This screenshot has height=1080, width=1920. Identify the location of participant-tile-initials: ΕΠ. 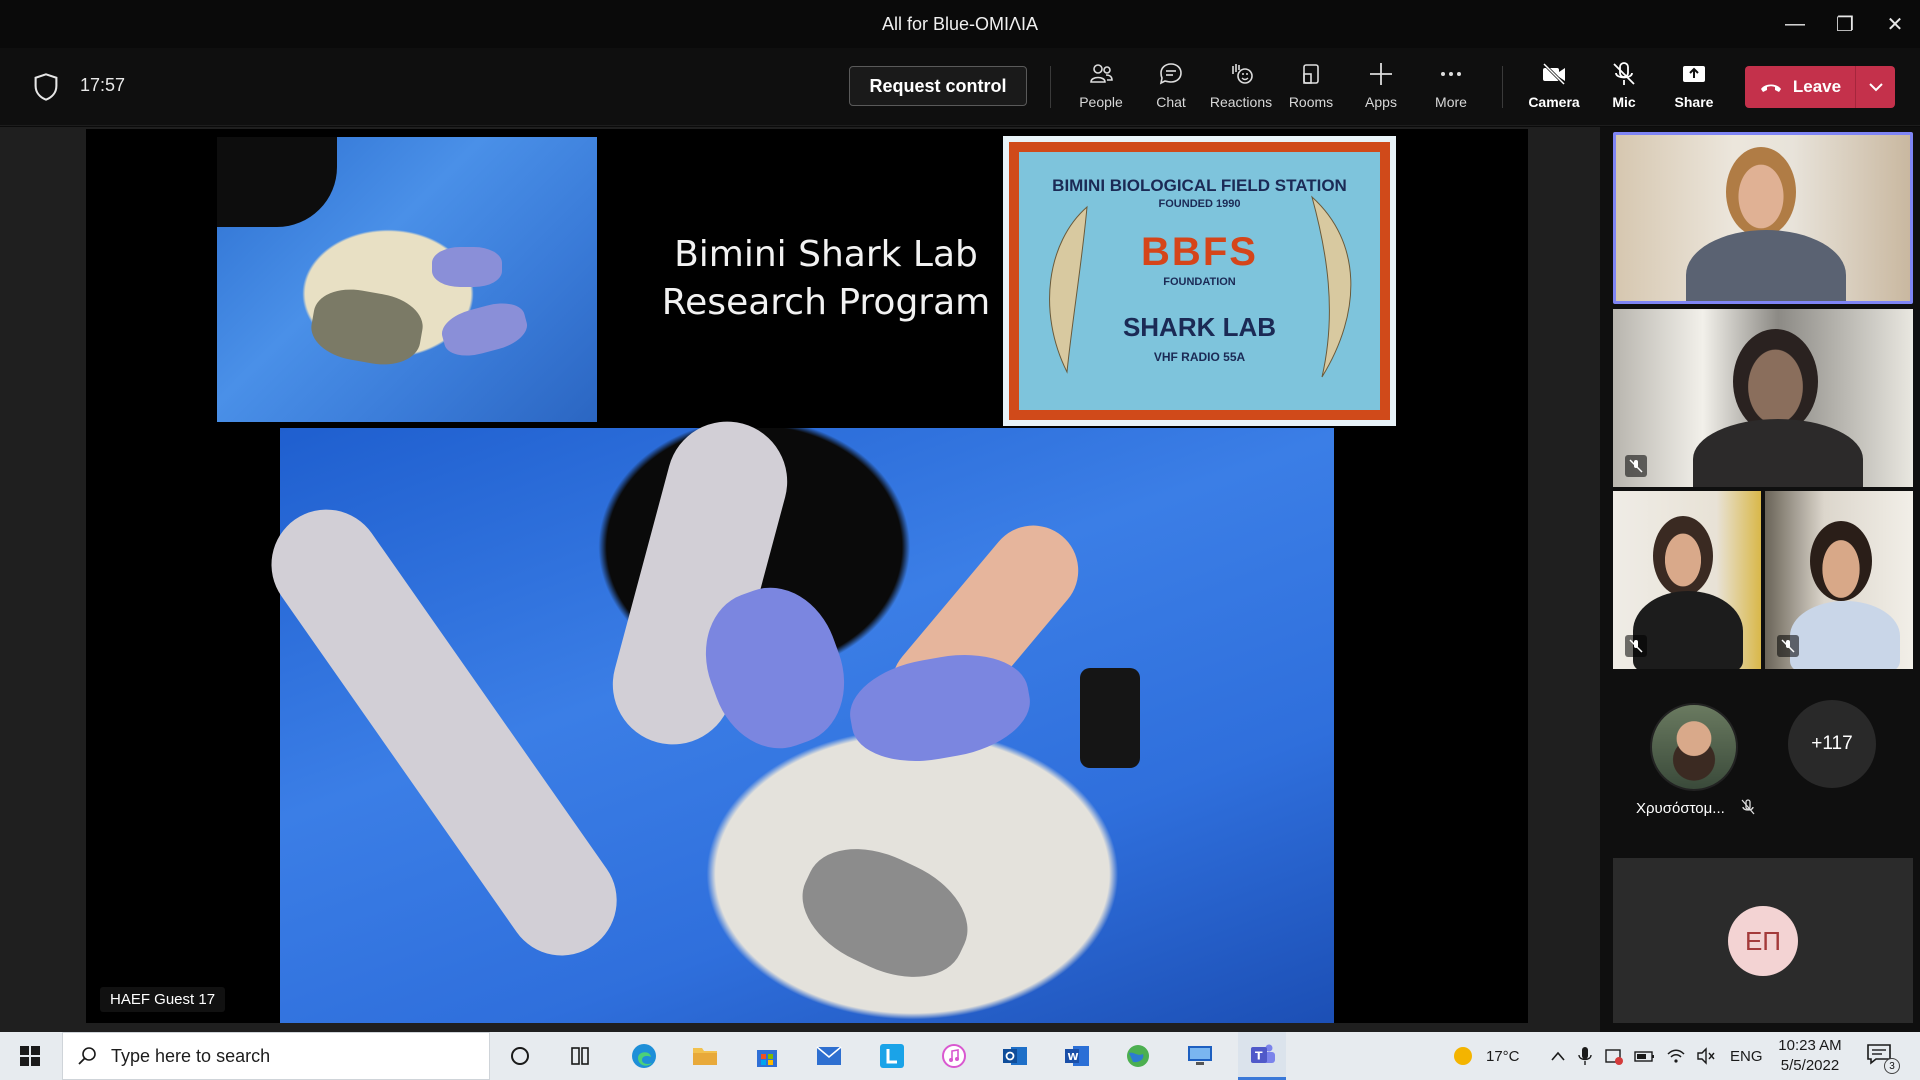
(1763, 940).